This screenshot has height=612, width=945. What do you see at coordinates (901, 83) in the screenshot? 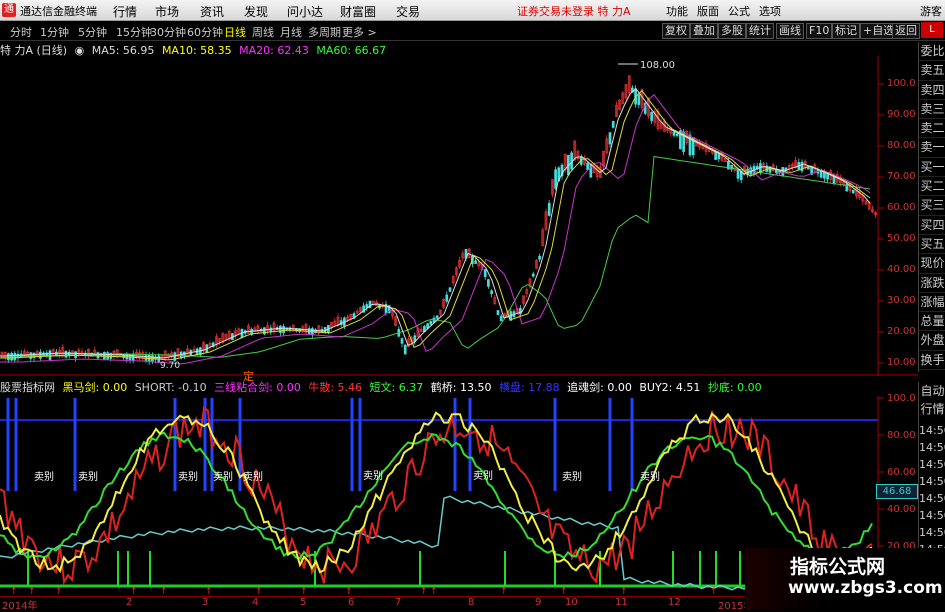
I see `price-tick-label: 100.0` at bounding box center [901, 83].